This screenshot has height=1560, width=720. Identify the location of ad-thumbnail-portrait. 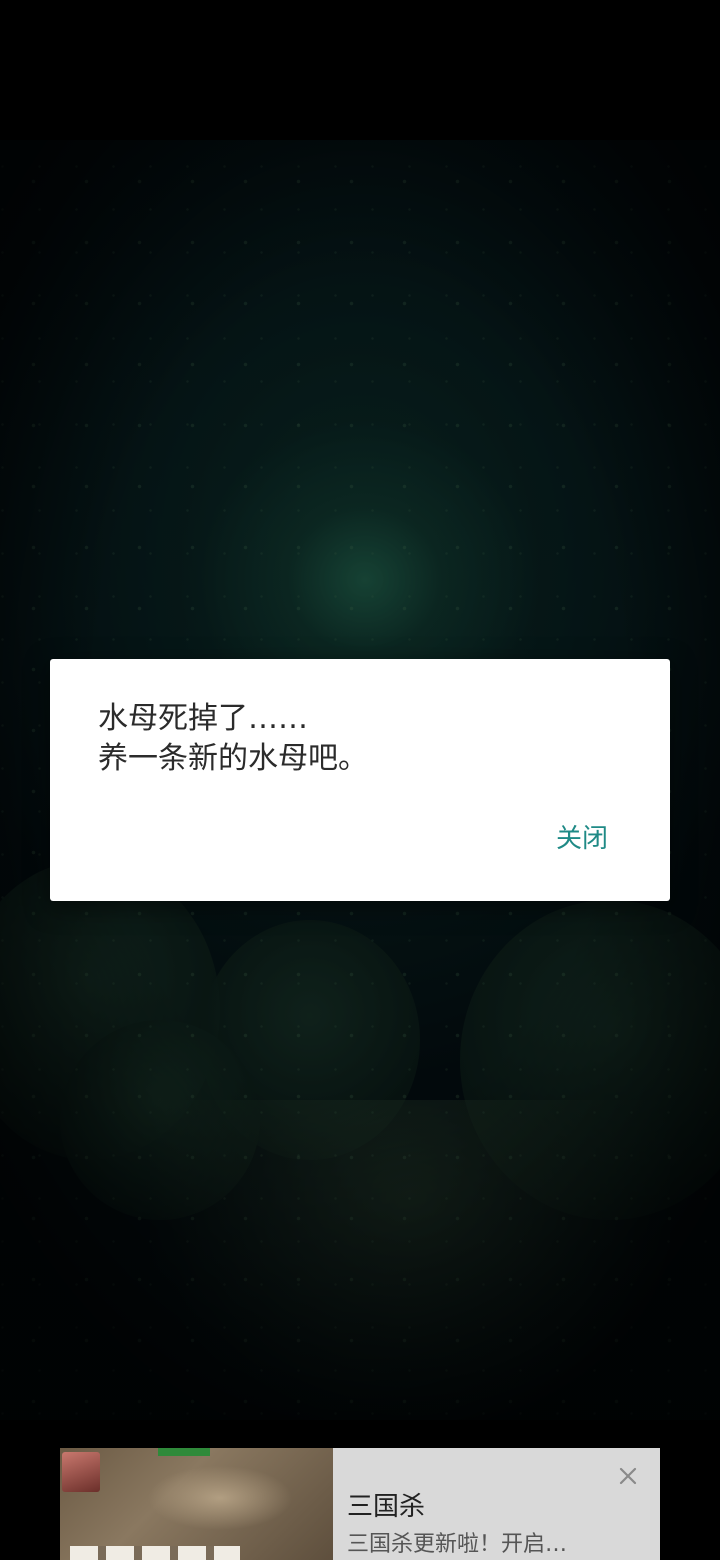
(81, 1472).